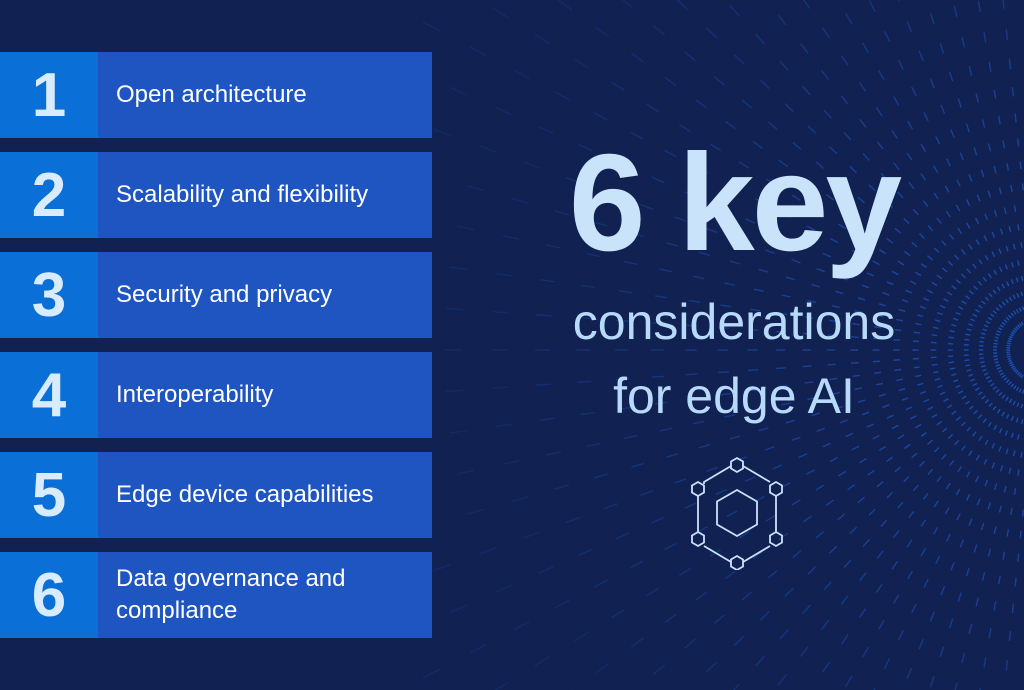 Image resolution: width=1024 pixels, height=690 pixels. I want to click on list-item: 4 Interoperability, so click(216, 395).